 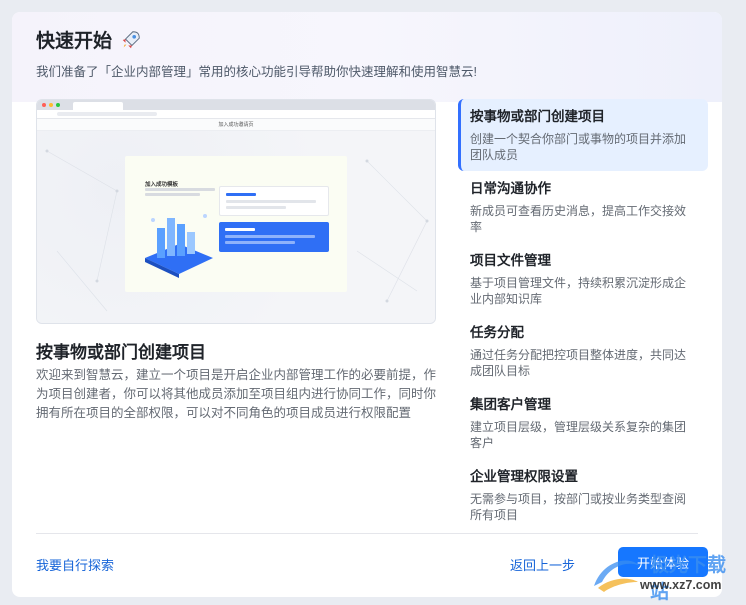 What do you see at coordinates (578, 435) in the screenshot?
I see `step-desc: 建立项目层级，管理层级关系复杂的集团客户` at bounding box center [578, 435].